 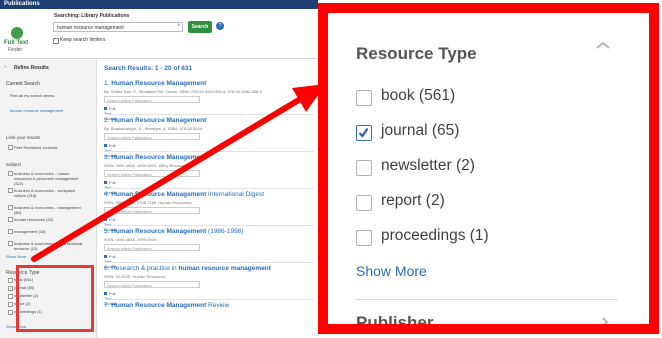 I want to click on search-results-count: Search Results: 1 - 20 of 631, so click(x=148, y=68).